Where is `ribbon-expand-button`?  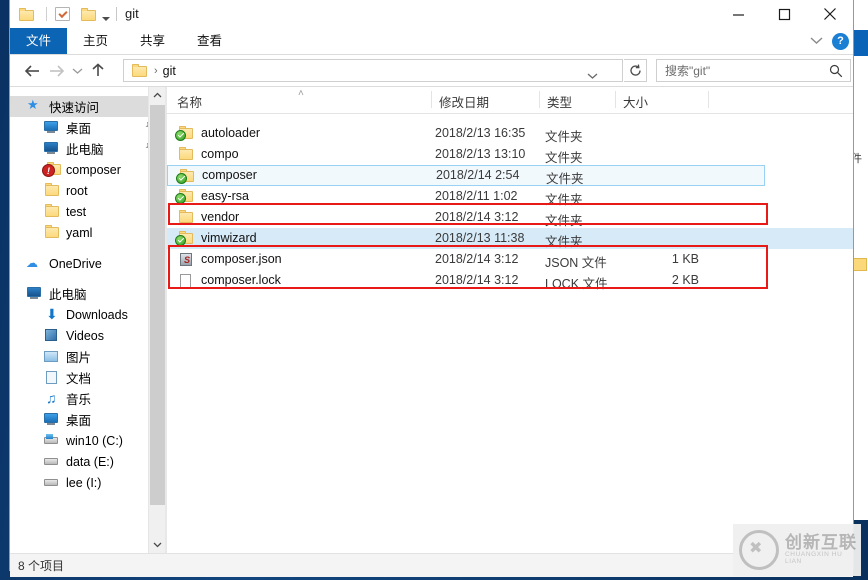 ribbon-expand-button is located at coordinates (816, 41).